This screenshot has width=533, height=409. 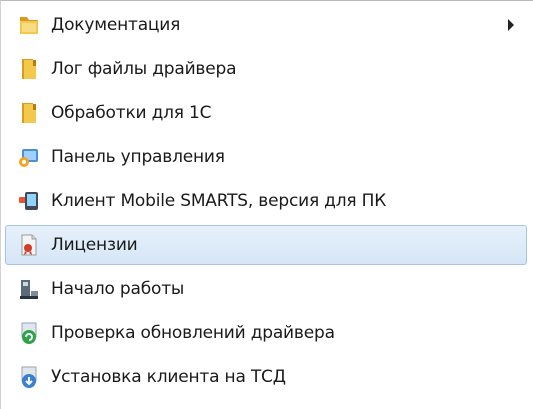 What do you see at coordinates (266, 69) in the screenshot?
I see `menu-item-driver-logs: Лог файлы драйвера` at bounding box center [266, 69].